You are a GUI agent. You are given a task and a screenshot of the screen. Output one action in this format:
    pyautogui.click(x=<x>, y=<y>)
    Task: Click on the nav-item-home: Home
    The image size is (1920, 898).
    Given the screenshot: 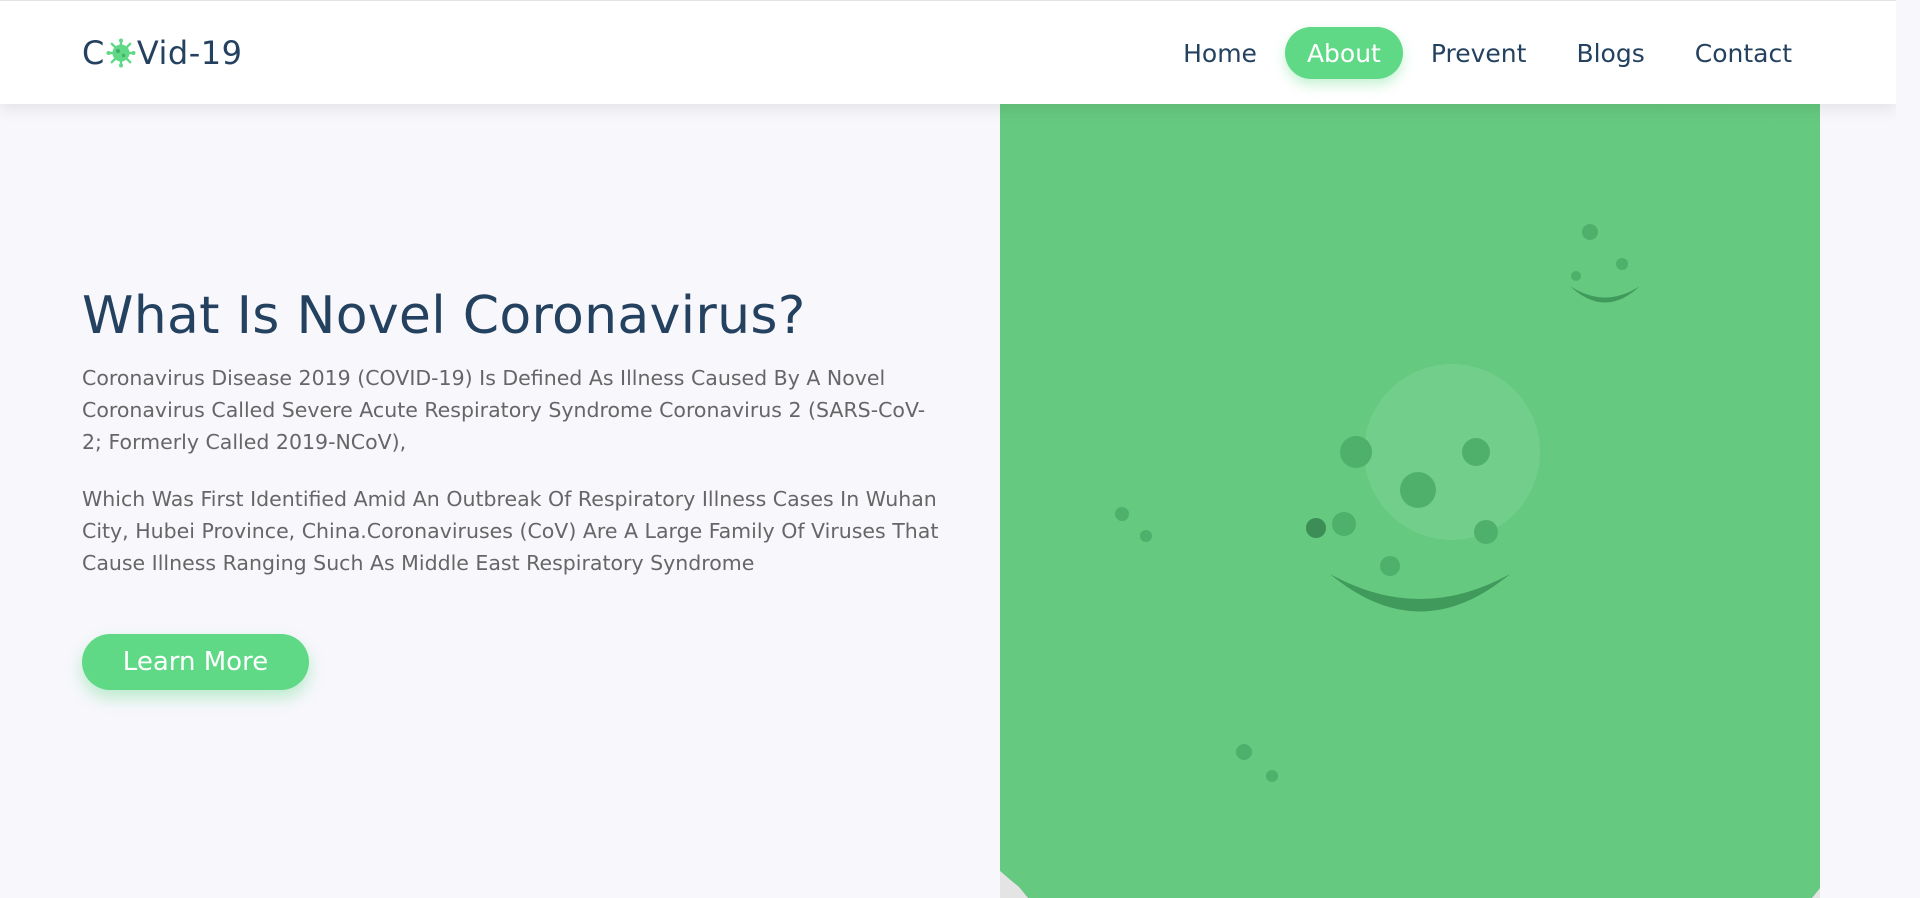 What is the action you would take?
    pyautogui.click(x=1220, y=53)
    